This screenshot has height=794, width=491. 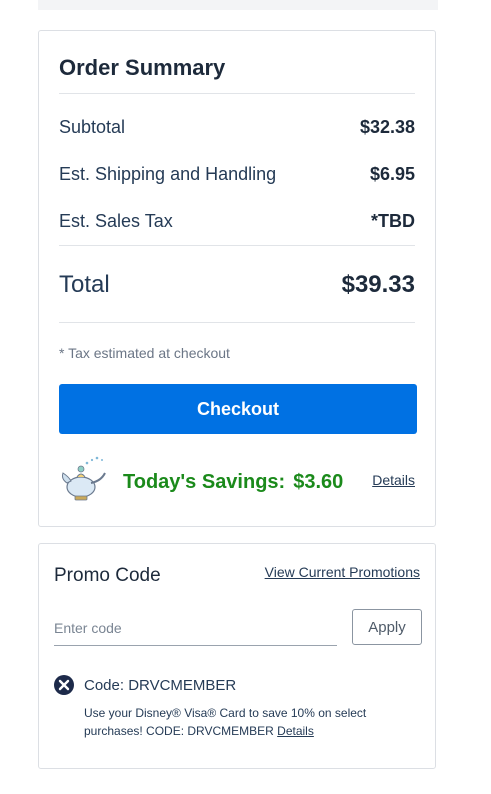 I want to click on shipping-row: Est. Shipping and Handling $6.95, so click(x=237, y=174).